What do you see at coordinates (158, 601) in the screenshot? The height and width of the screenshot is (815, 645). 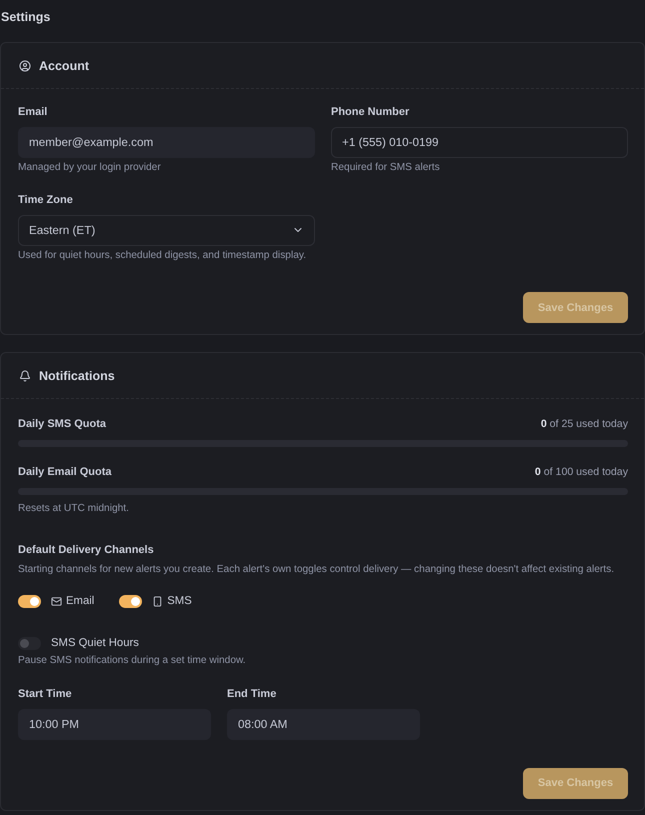 I see `smartphone-icon` at bounding box center [158, 601].